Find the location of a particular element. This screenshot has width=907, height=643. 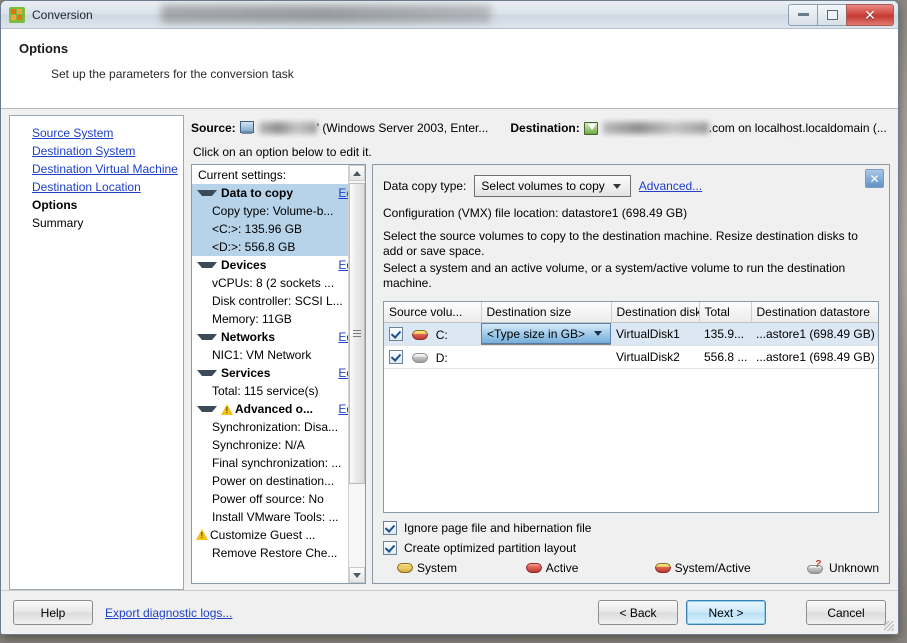

close-panel-button: ✕ is located at coordinates (874, 178).